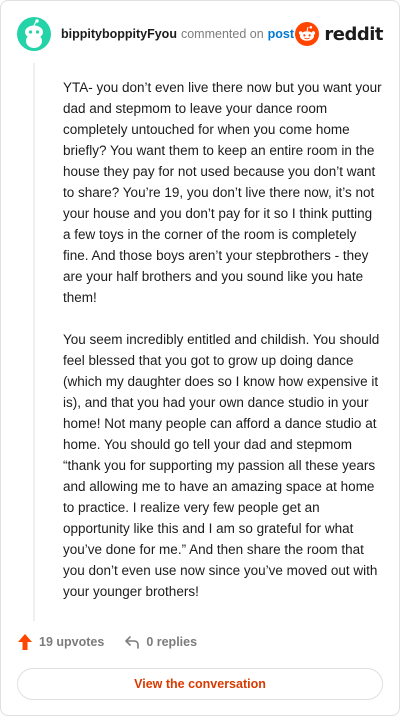 This screenshot has height=716, width=400. What do you see at coordinates (72, 642) in the screenshot?
I see `upvote-count: 19 upvotes` at bounding box center [72, 642].